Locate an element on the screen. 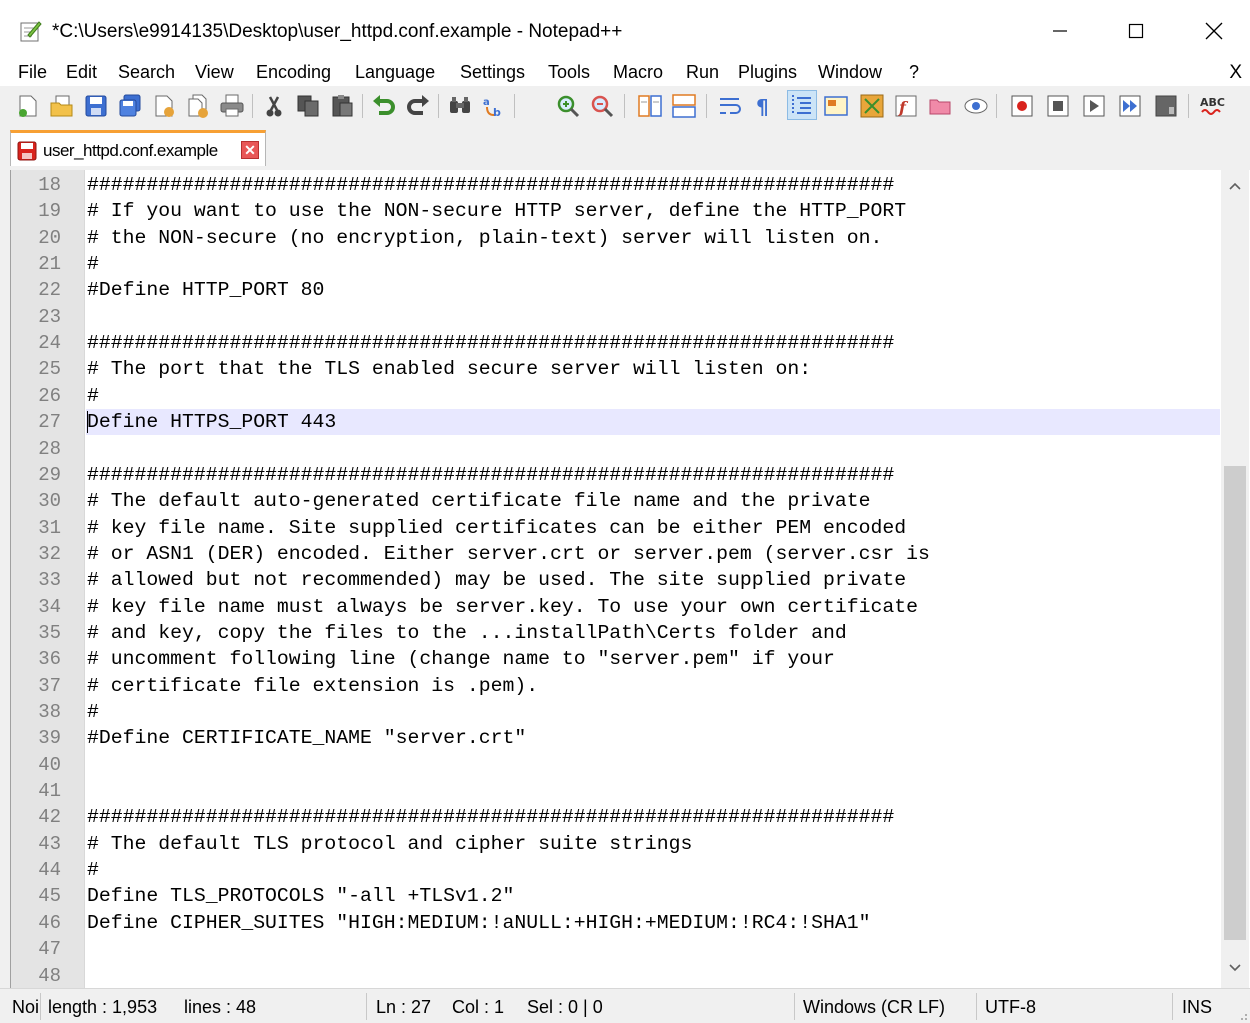 The width and height of the screenshot is (1250, 1023). save-button is located at coordinates (96, 106).